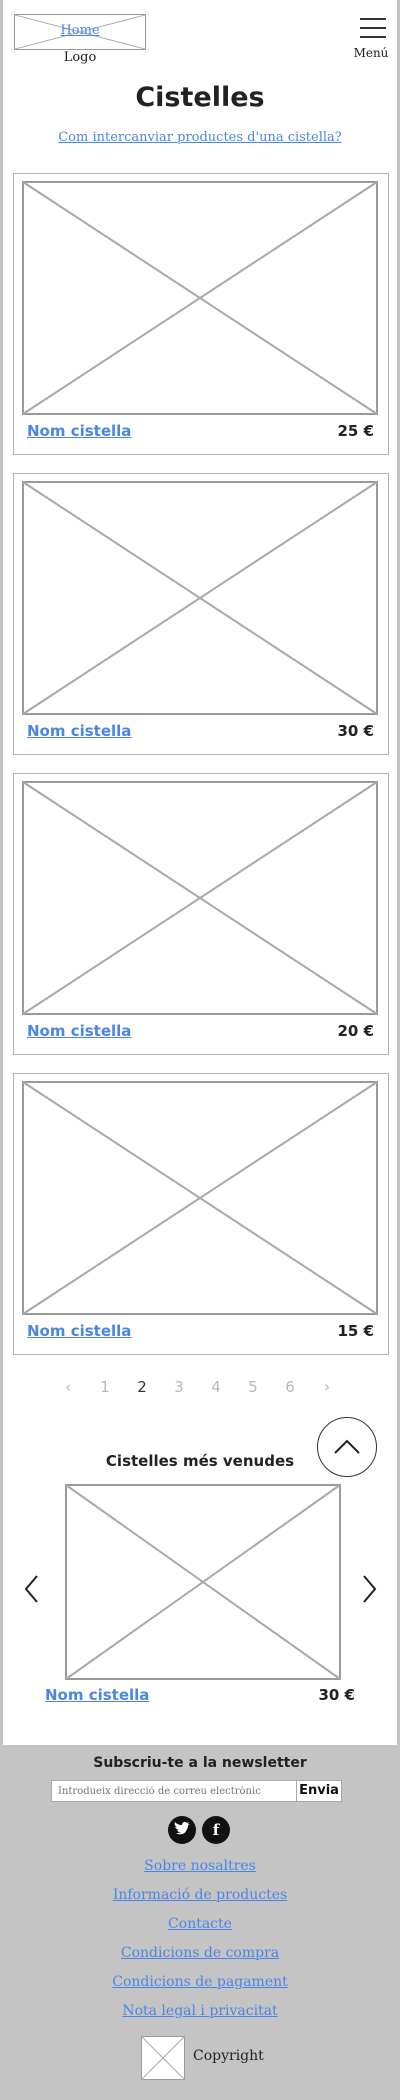 The image size is (400, 2100). What do you see at coordinates (355, 431) in the screenshot?
I see `product-price: 25 €` at bounding box center [355, 431].